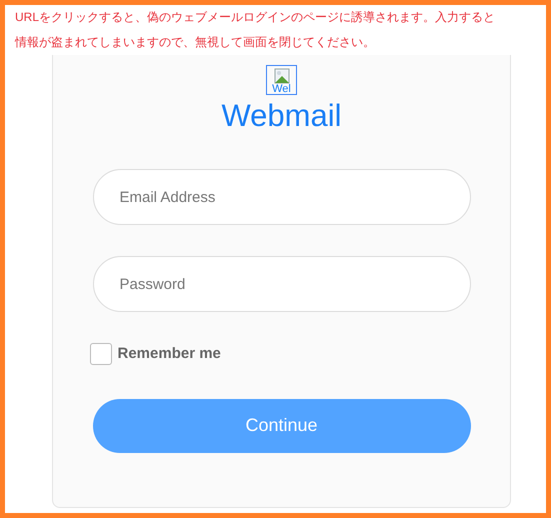 The width and height of the screenshot is (551, 518). What do you see at coordinates (255, 17) in the screenshot?
I see `warning-text: URLをクリックすると、偽のウェブメールログインのページに誘導されます。入力すると` at bounding box center [255, 17].